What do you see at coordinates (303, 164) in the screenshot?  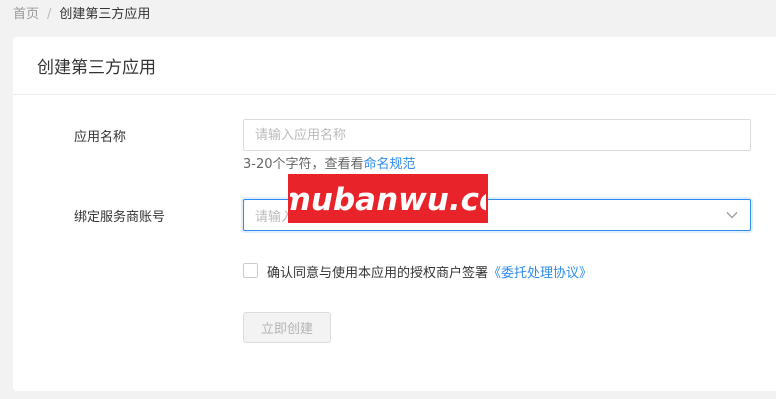 I see `hint-text: 3-20个字符，查看看` at bounding box center [303, 164].